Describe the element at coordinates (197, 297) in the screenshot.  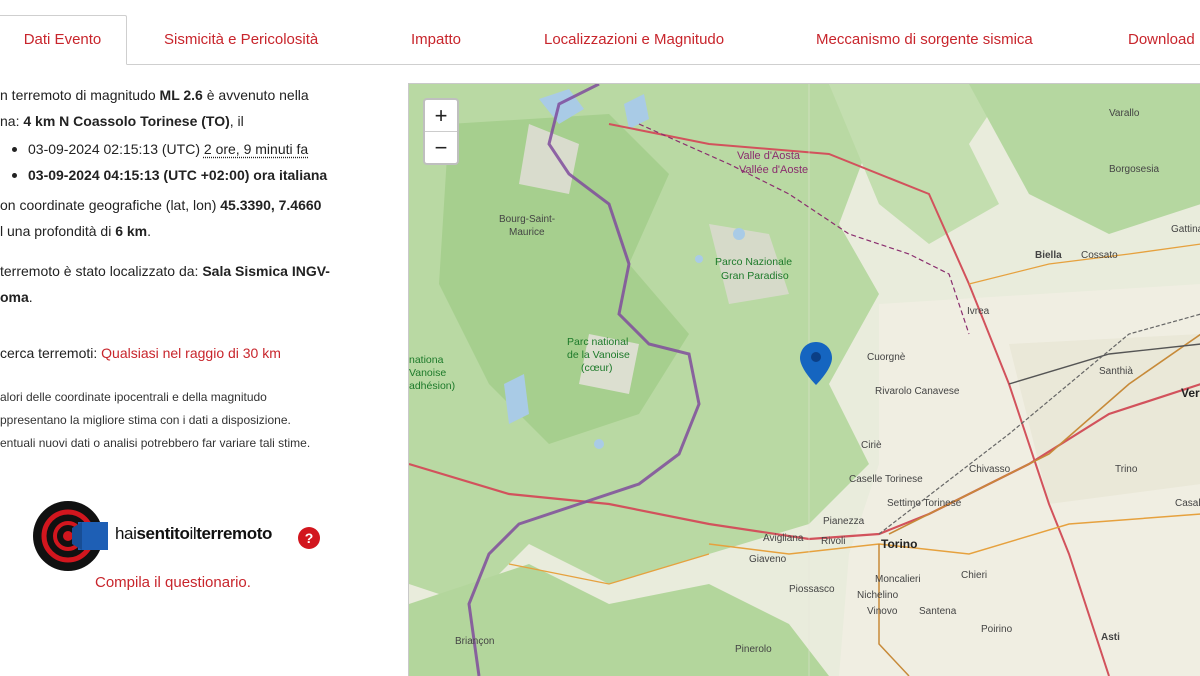
I see `event-located-by-cont: oma.` at that location.